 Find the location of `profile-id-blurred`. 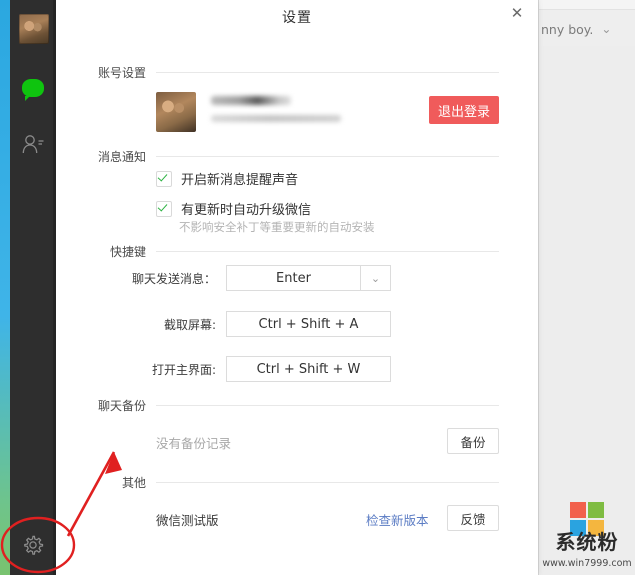

profile-id-blurred is located at coordinates (276, 118).